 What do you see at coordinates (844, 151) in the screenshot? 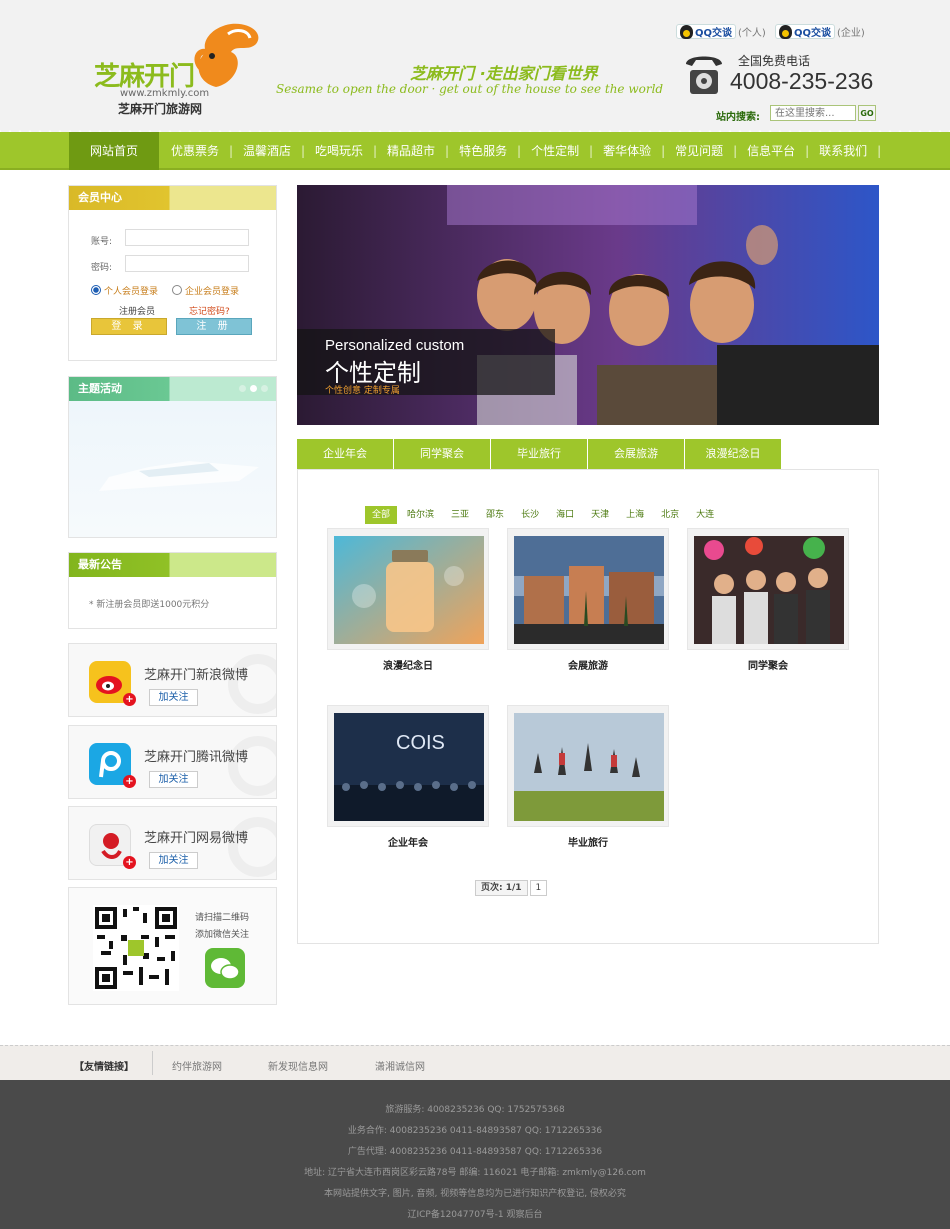
I see `nav-contact: 联系我们` at bounding box center [844, 151].